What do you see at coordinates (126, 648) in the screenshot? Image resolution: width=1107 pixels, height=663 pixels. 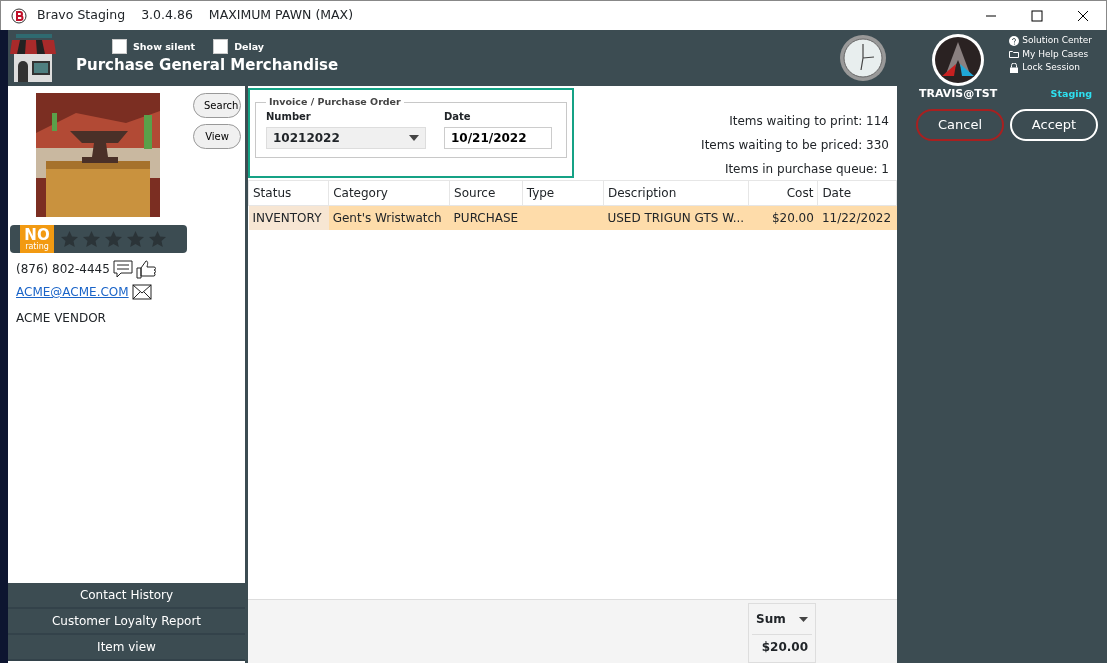 I see `side-button: Item view` at bounding box center [126, 648].